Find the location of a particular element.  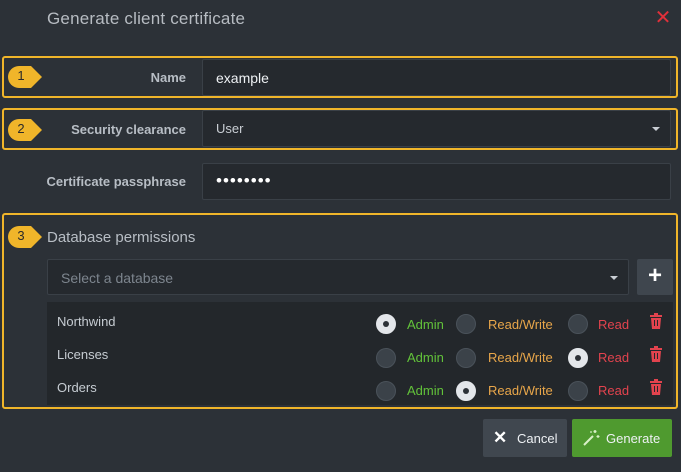

generate-label: Generate is located at coordinates (633, 438).